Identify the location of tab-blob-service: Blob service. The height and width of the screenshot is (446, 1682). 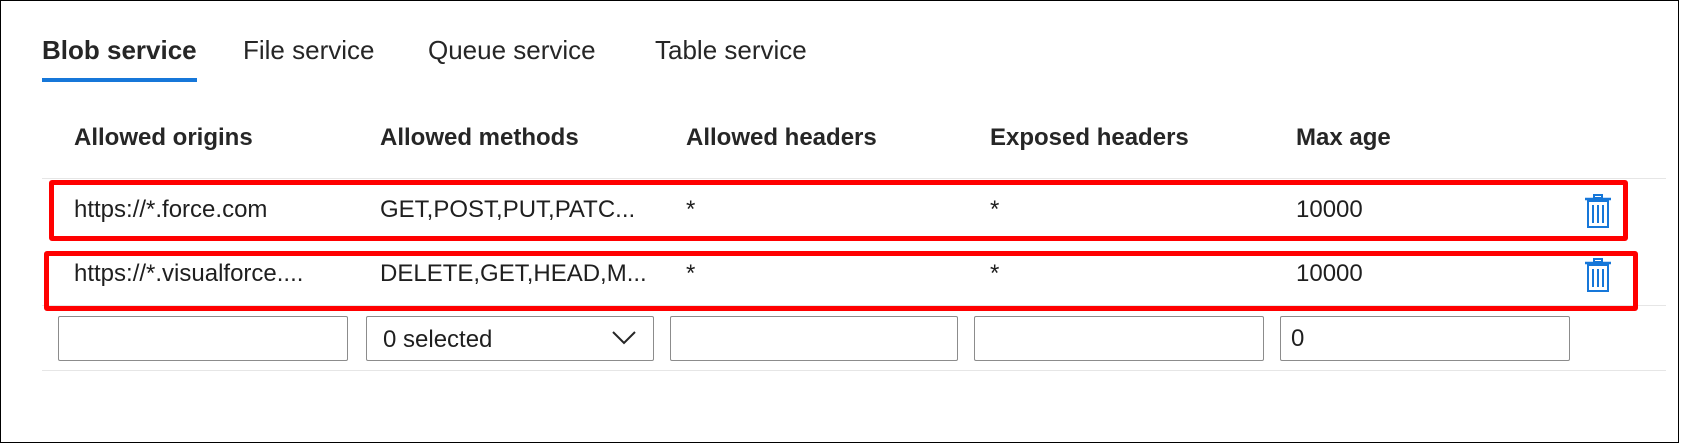
(119, 56).